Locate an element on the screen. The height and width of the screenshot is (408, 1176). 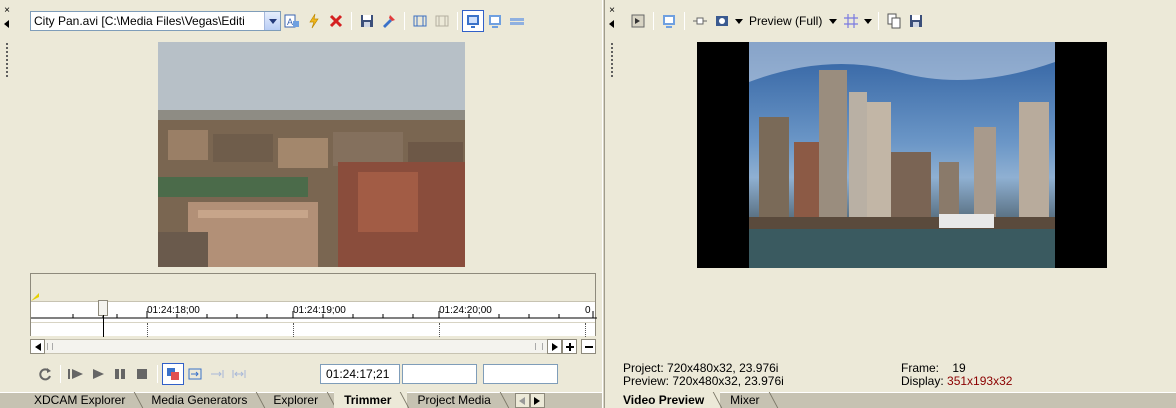
stop-icon is located at coordinates (142, 374).